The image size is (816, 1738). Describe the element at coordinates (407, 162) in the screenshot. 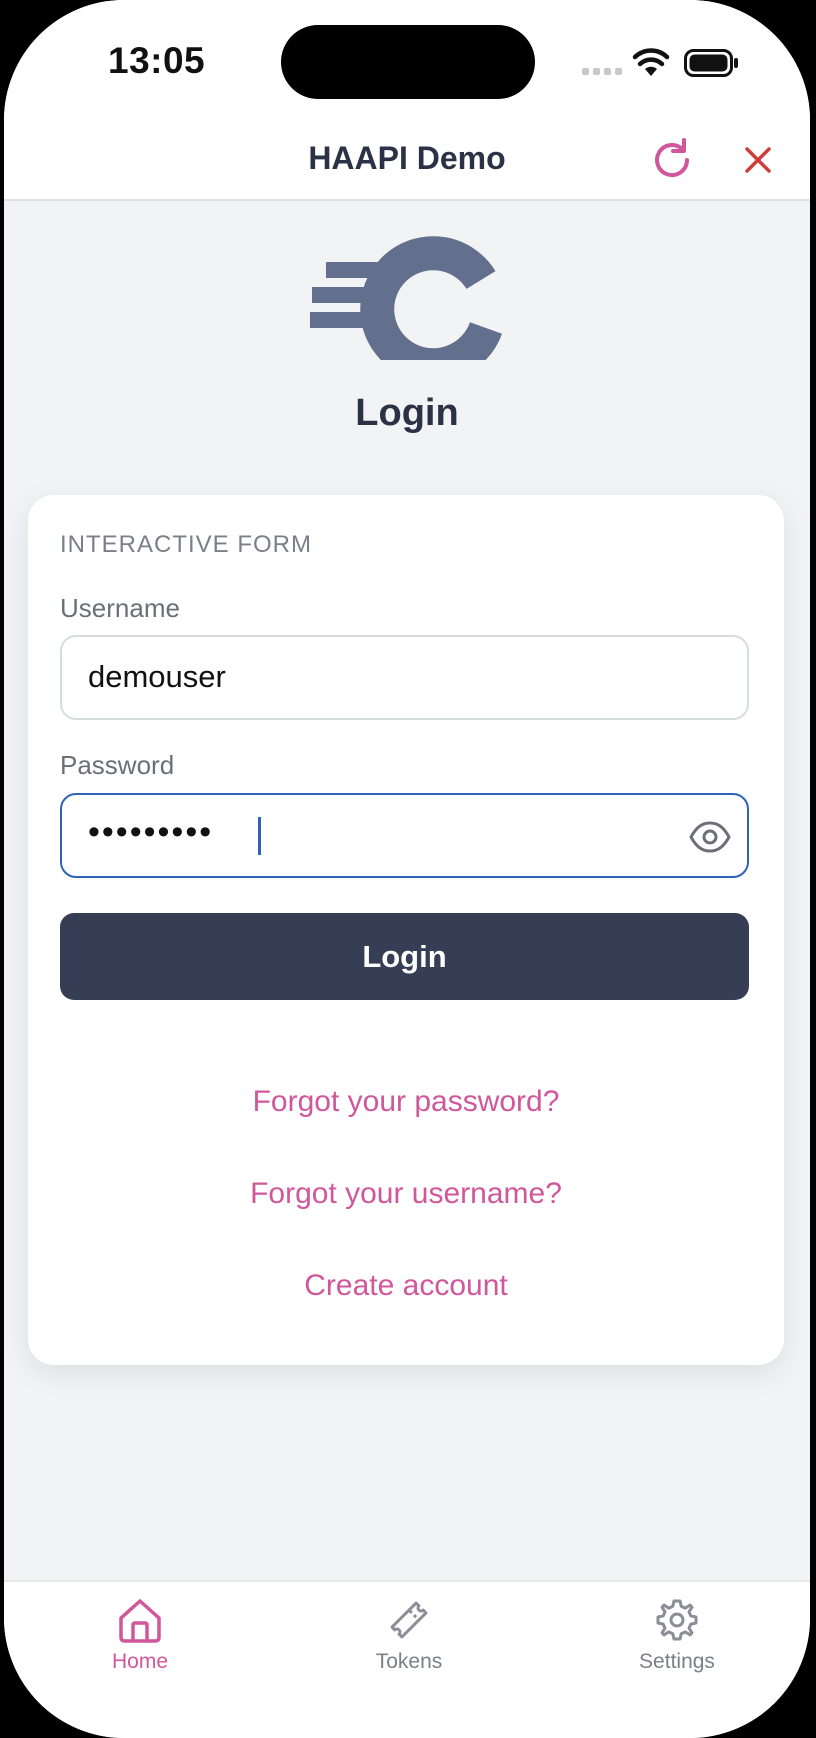

I see `app-header: HAAPI Demo` at that location.